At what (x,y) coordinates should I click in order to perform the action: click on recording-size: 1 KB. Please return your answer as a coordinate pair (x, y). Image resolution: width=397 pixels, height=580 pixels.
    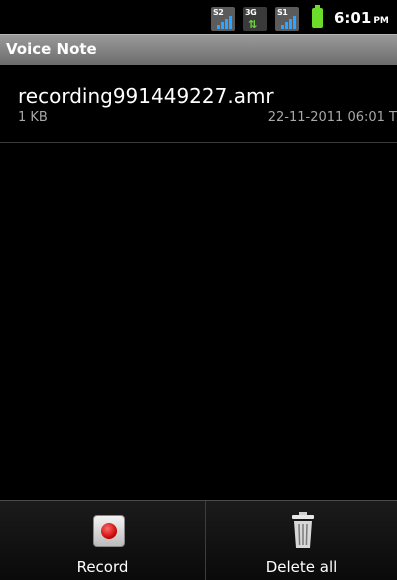
    Looking at the image, I should click on (33, 117).